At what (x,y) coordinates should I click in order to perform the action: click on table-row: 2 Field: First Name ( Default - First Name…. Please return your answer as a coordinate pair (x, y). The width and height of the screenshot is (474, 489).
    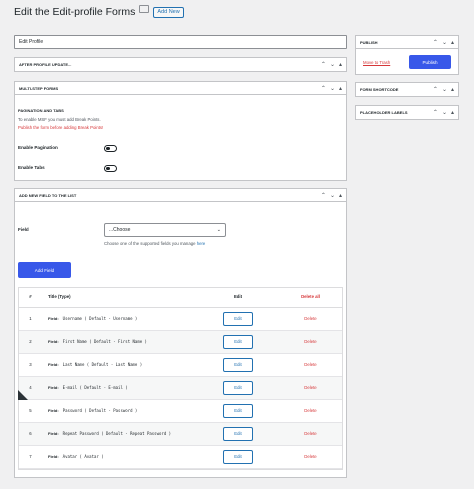
    Looking at the image, I should click on (180, 342).